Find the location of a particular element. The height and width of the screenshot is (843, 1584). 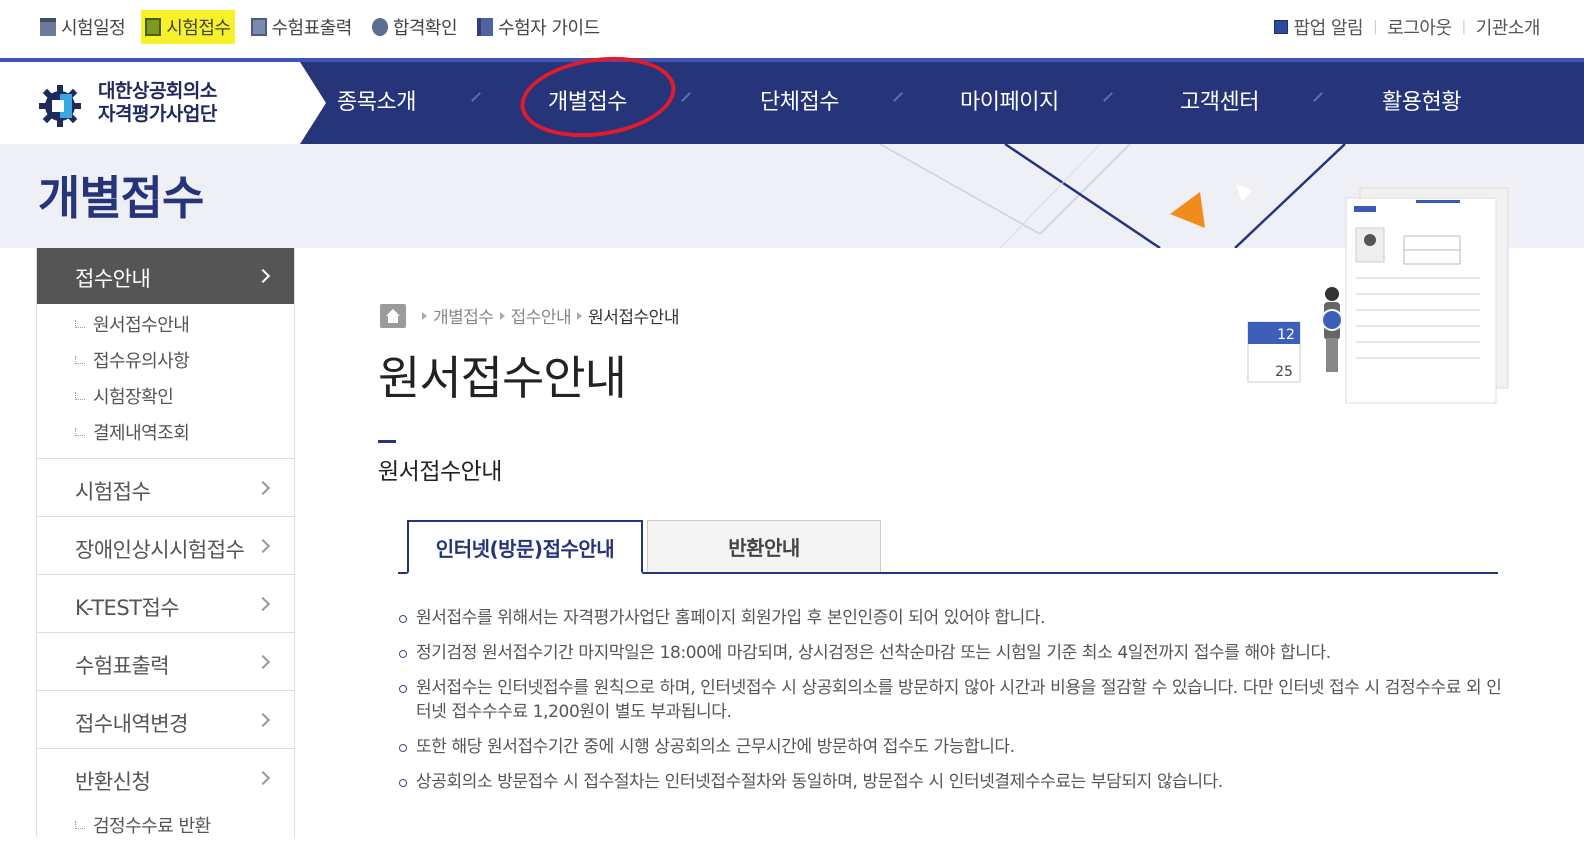

utility-nav-left: 시험일정 시험접수 수험표출력 합격확인 수험자 가이드 is located at coordinates (320, 27).